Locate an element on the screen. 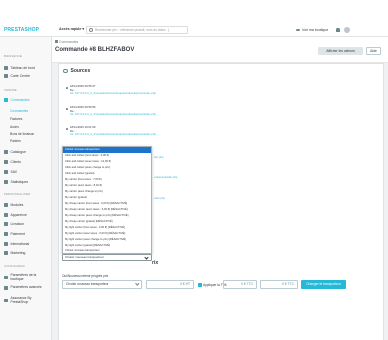 The image size is (388, 340). cart-icon is located at coordinates (6, 100).